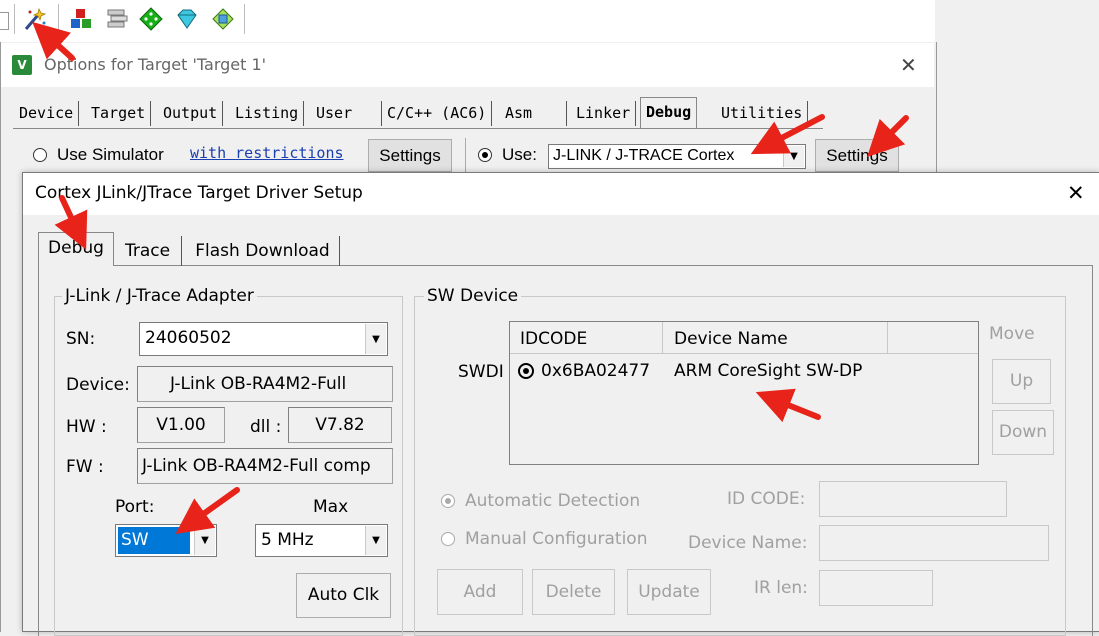 Image resolution: width=1099 pixels, height=636 pixels. Describe the element at coordinates (448, 539) in the screenshot. I see `manual-configuration-radio` at that location.